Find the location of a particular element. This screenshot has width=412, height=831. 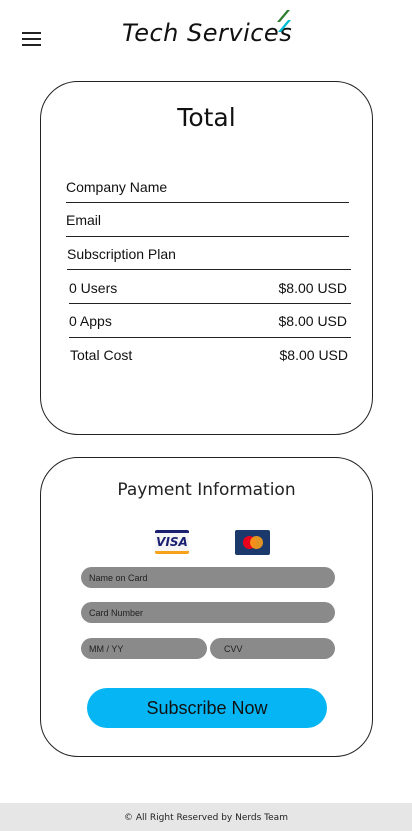

expiry-input is located at coordinates (144, 648).